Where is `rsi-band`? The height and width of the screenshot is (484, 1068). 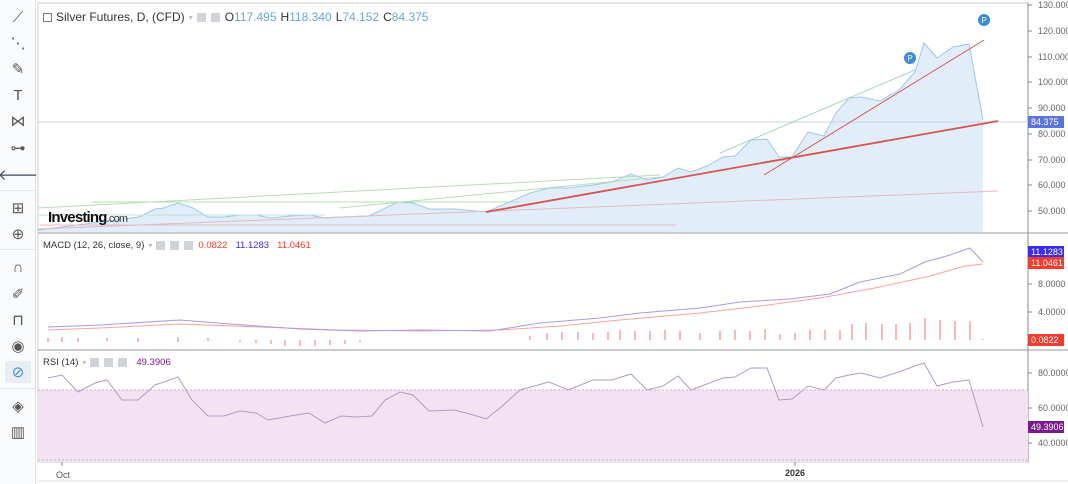 rsi-band is located at coordinates (533, 425).